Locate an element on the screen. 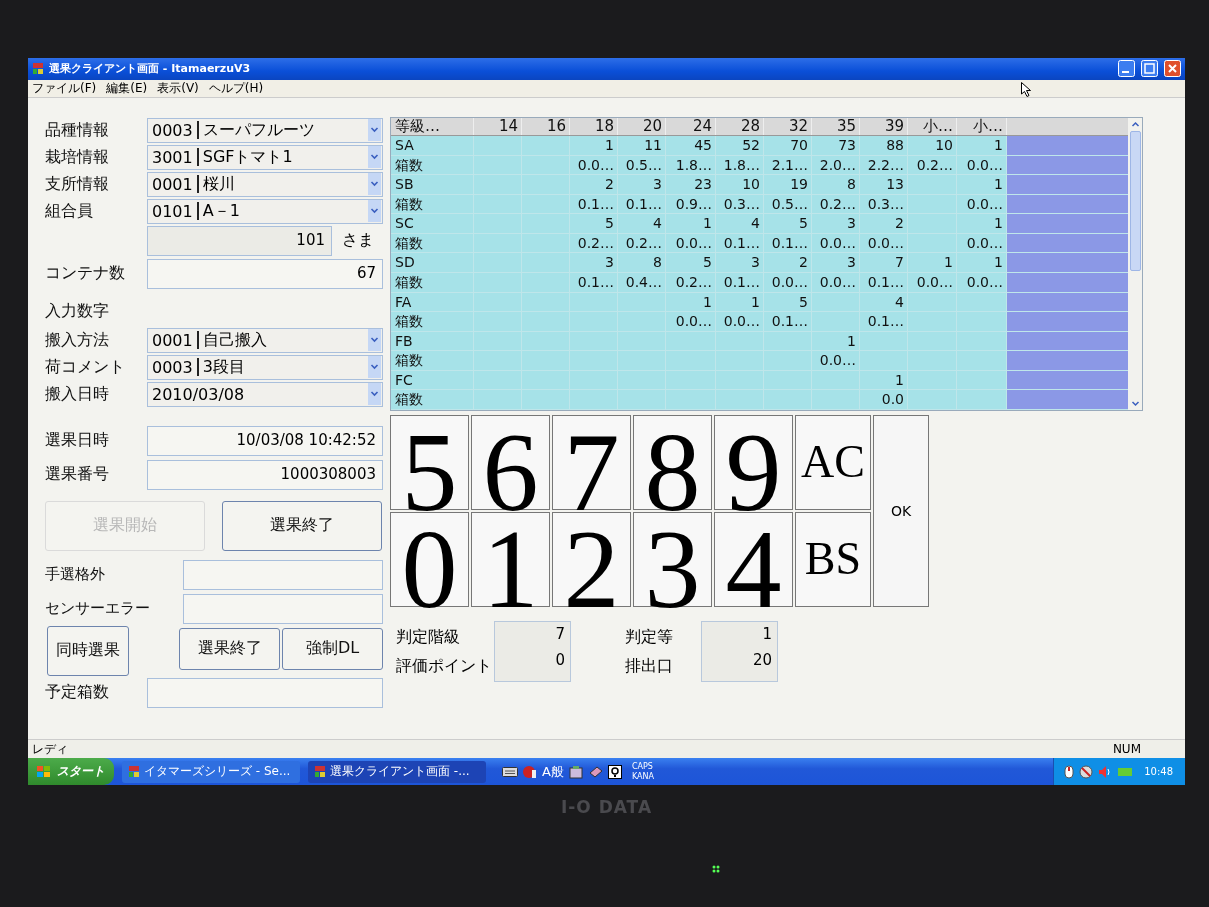 The width and height of the screenshot is (1209, 907). input-field: 10/03/08 10:42:52 is located at coordinates (265, 440).